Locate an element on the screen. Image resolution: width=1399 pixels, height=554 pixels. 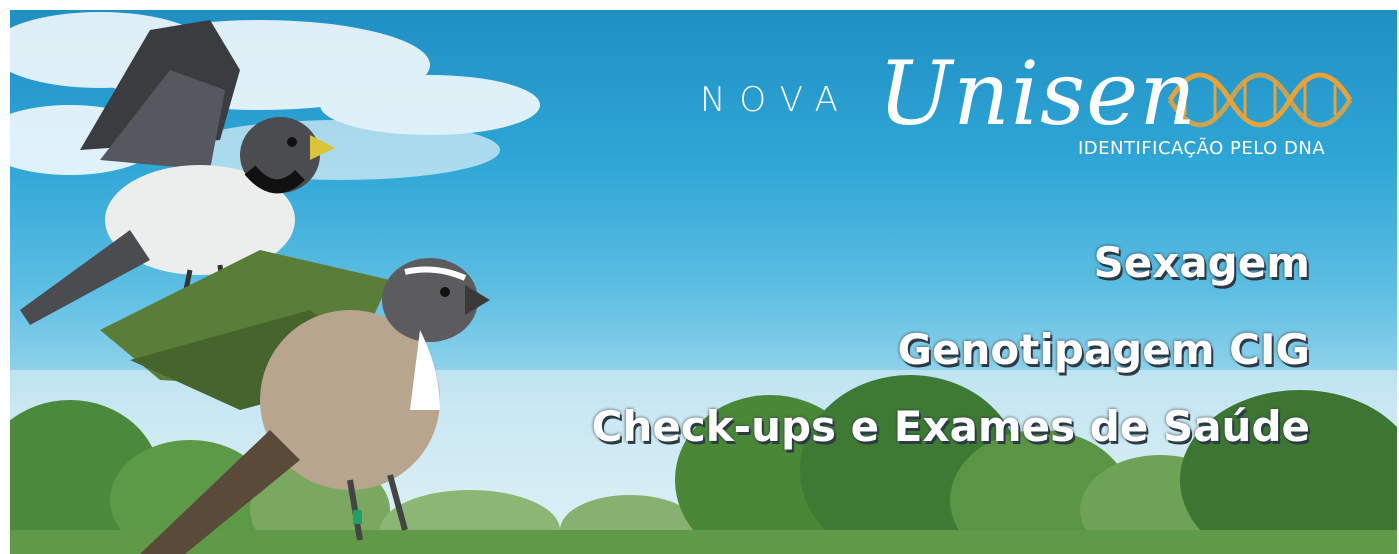
service-genotipagem: Genotipagem CIG is located at coordinates (1103, 349).